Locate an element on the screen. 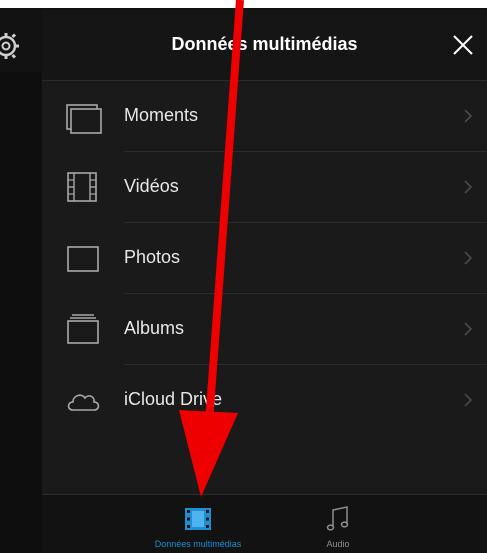  tab-audio: Audio is located at coordinates (338, 524).